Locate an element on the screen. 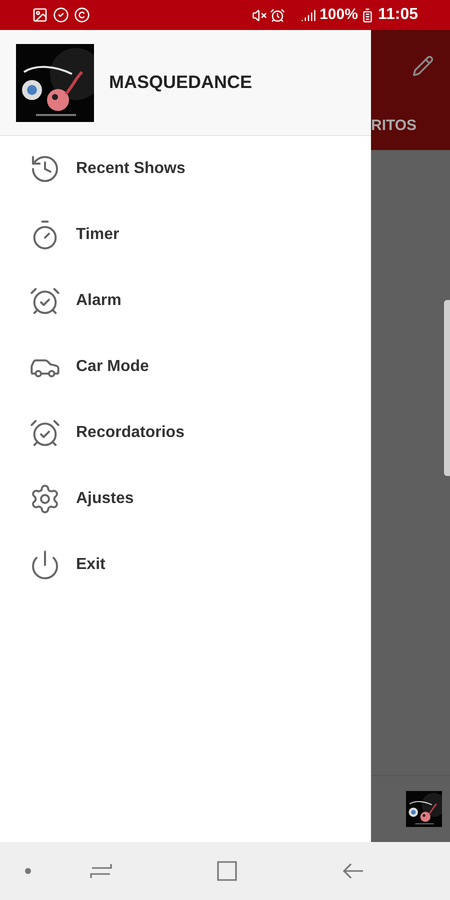  drawer-item: Recordatorios is located at coordinates (185, 433).